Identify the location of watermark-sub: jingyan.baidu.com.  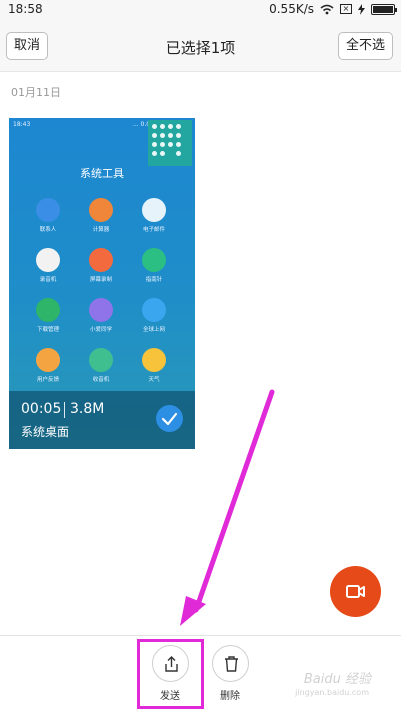
(332, 692).